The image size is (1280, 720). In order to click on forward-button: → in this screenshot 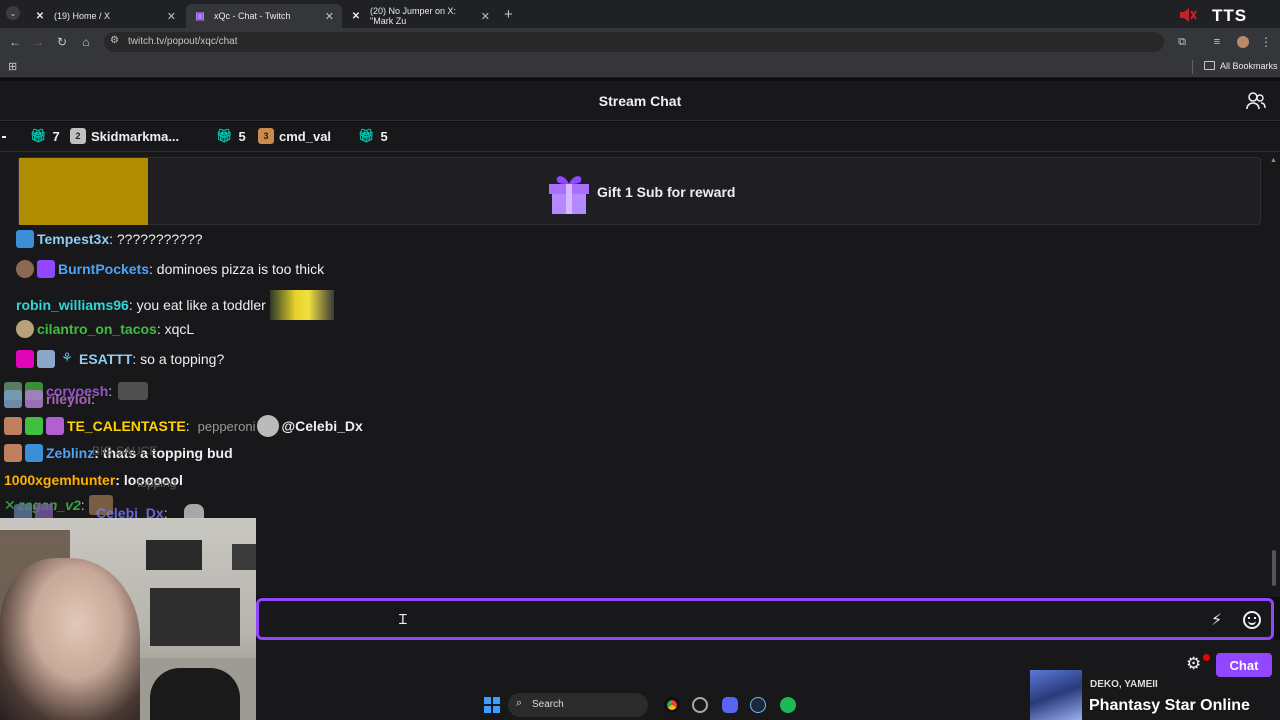, I will do `click(38, 42)`.